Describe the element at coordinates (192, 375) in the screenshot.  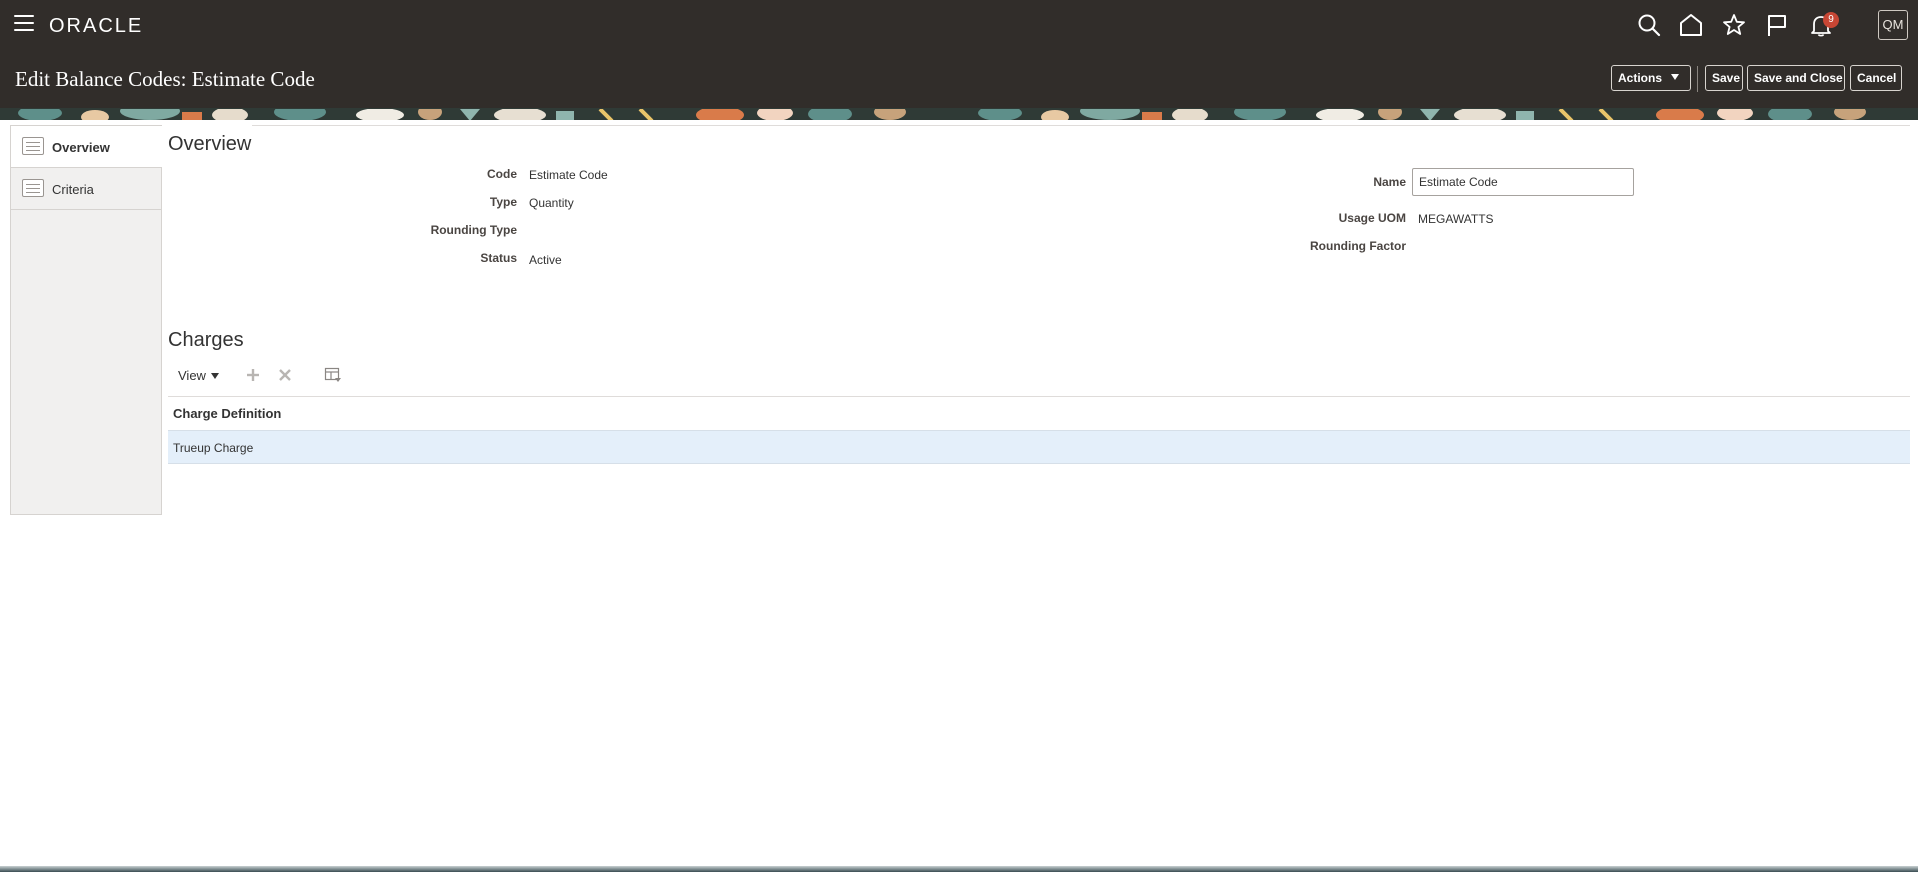
I see `view-label: View` at that location.